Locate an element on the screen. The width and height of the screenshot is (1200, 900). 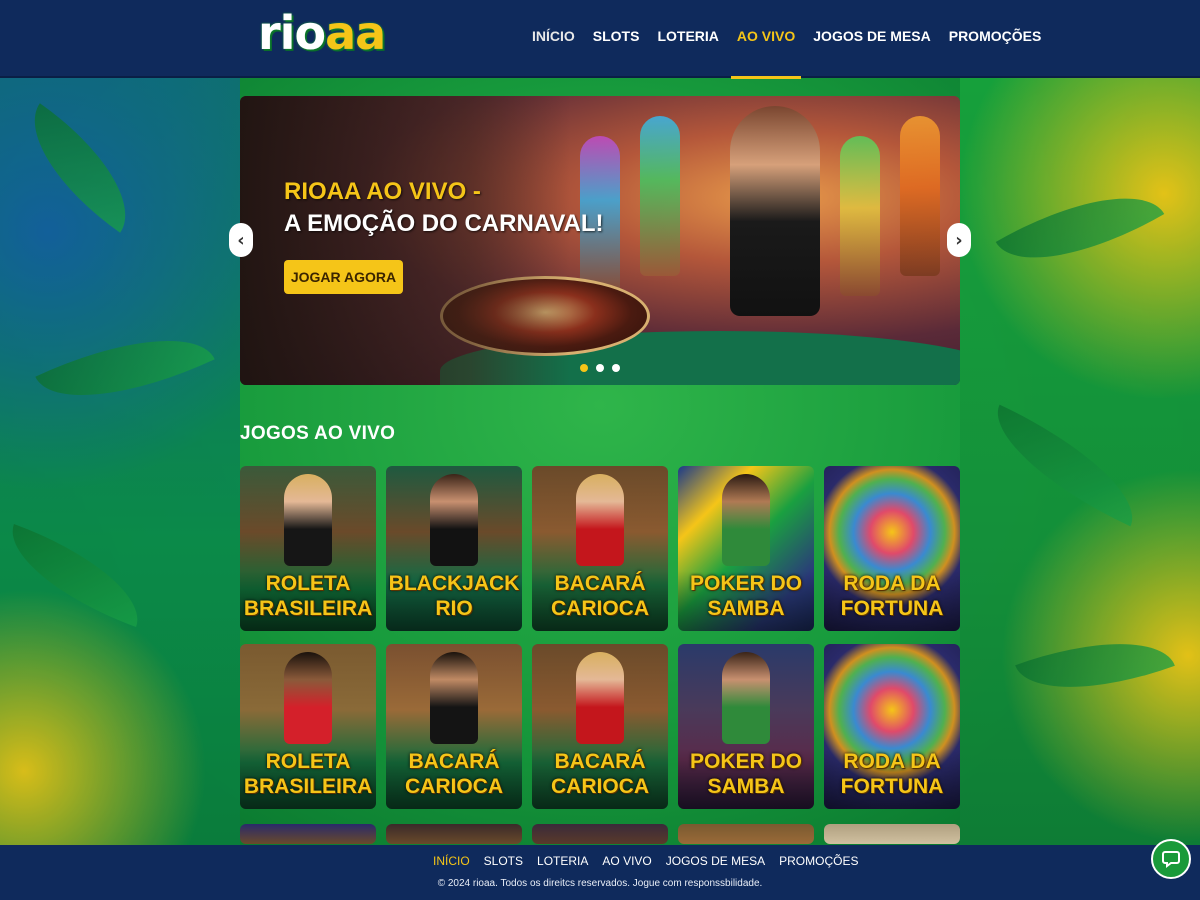
hero-prev-button: ‹ is located at coordinates (241, 240).